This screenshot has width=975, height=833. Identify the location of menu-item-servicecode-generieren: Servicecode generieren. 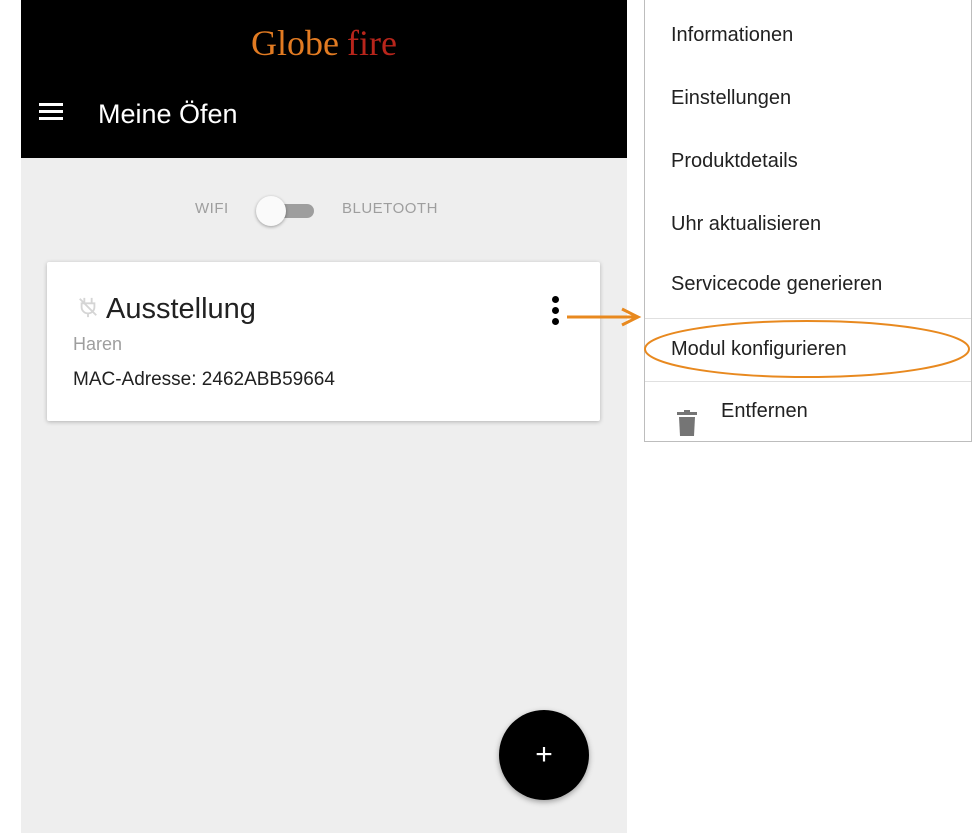
(808, 284).